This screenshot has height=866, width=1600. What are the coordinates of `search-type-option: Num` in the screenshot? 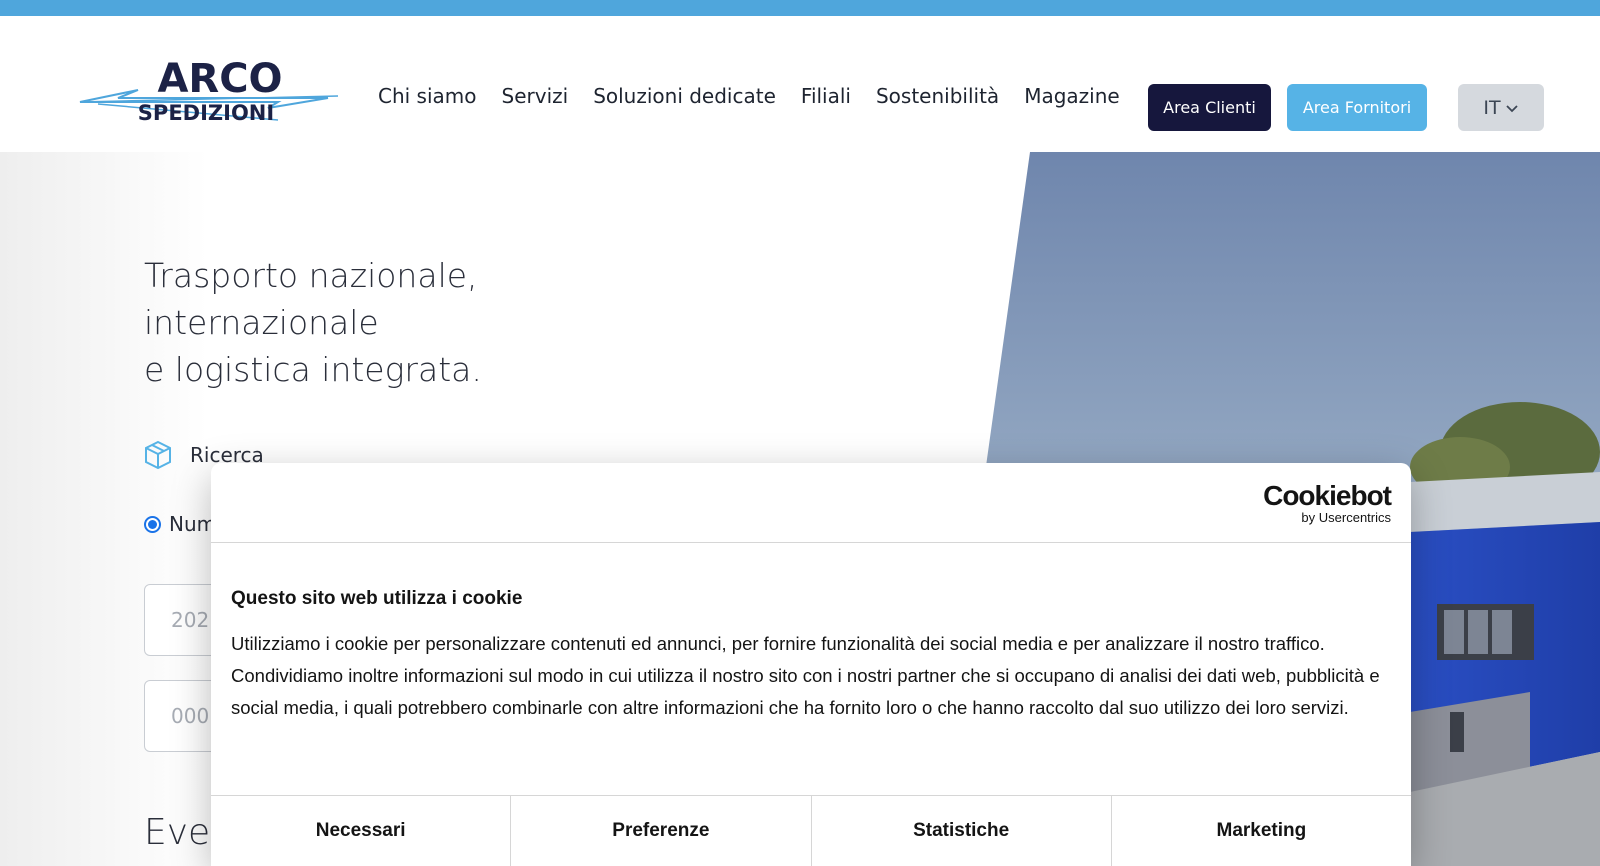 It's located at (180, 524).